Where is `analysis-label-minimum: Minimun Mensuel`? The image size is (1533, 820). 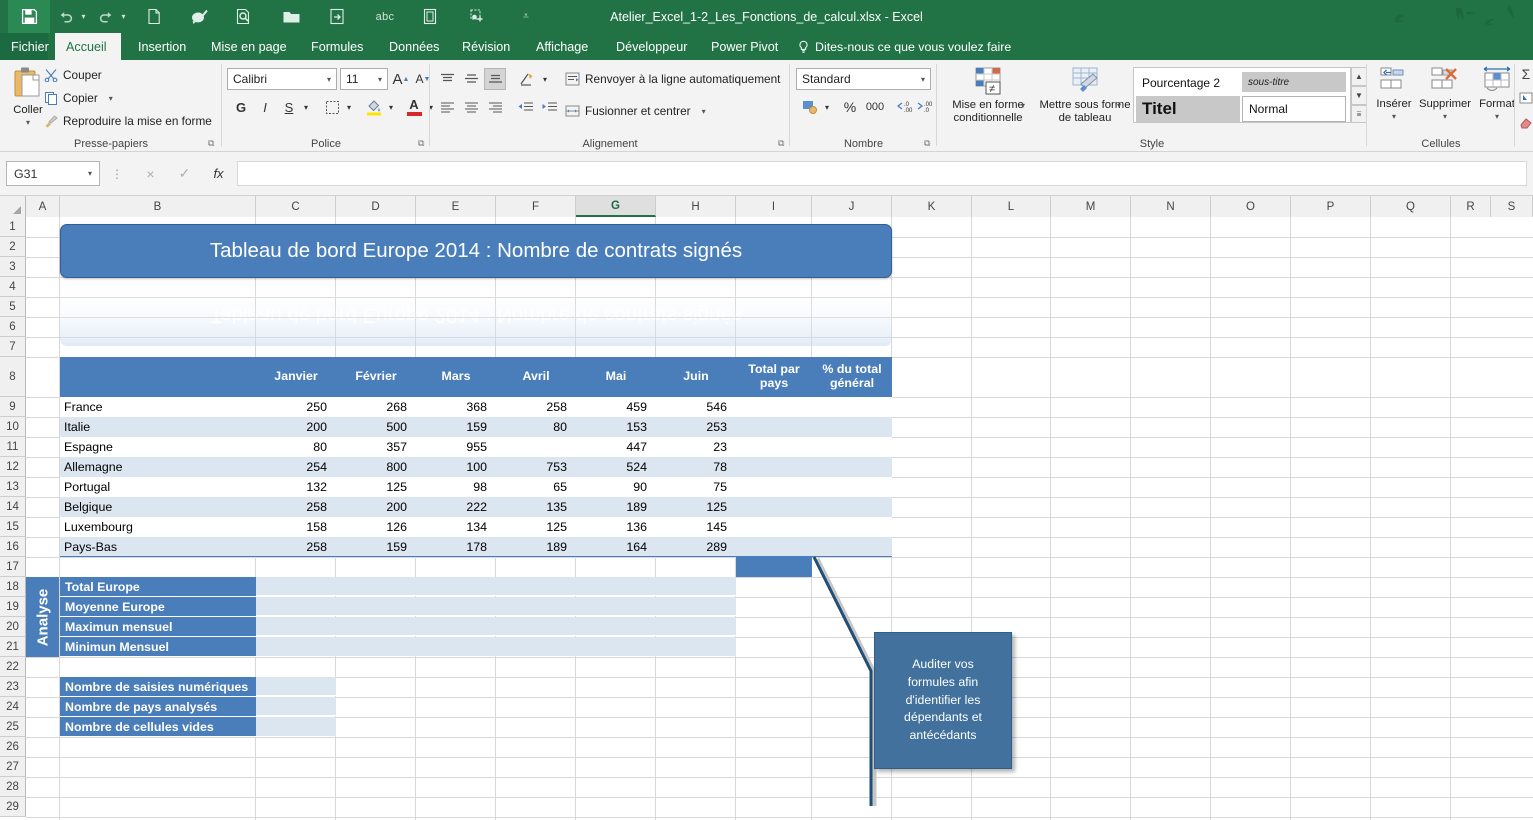
analysis-label-minimum: Minimun Mensuel is located at coordinates (158, 647).